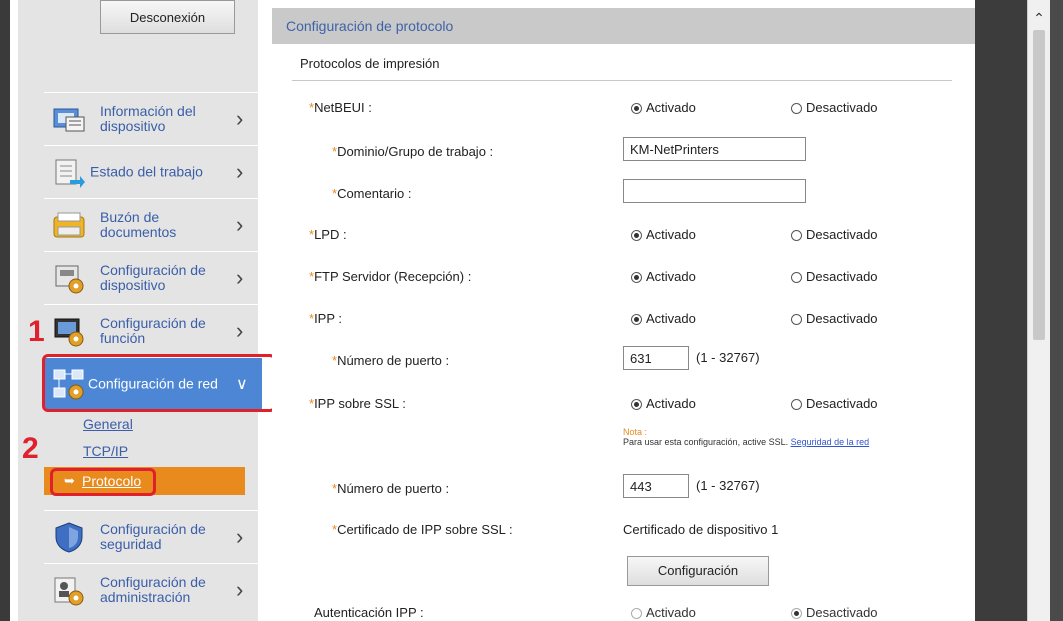  Describe the element at coordinates (105, 451) in the screenshot. I see `sidebar-subitem-tcpip: TCP/IP` at that location.